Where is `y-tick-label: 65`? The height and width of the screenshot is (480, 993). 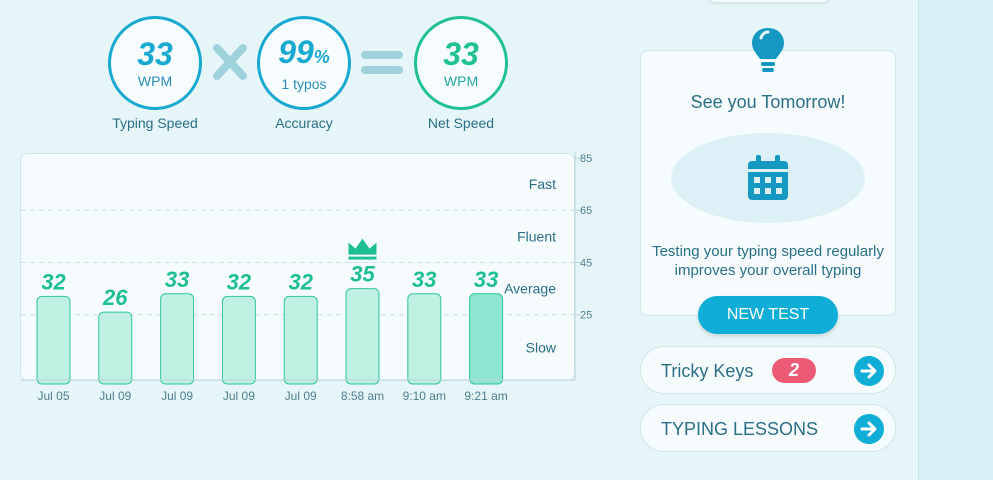 y-tick-label: 65 is located at coordinates (586, 211).